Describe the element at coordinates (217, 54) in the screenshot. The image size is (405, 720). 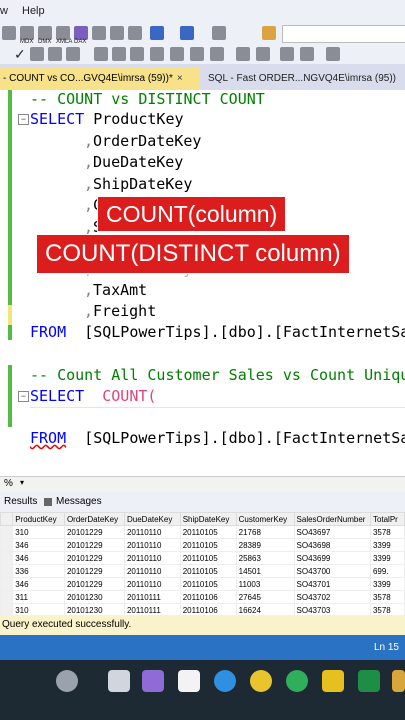
I see `toolbar-icon-h` at that location.